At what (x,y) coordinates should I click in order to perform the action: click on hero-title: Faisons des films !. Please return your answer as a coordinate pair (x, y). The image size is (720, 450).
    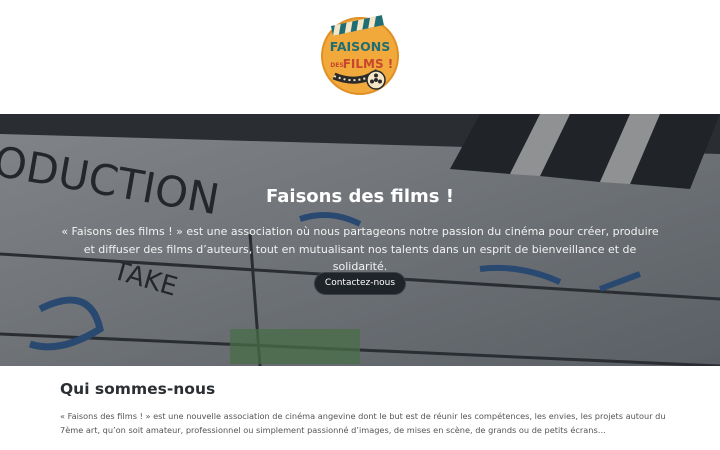
    Looking at the image, I should click on (360, 196).